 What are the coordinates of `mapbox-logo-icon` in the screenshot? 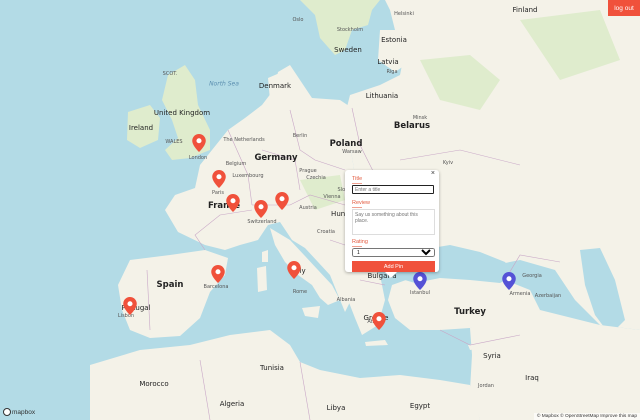 It's located at (7, 412).